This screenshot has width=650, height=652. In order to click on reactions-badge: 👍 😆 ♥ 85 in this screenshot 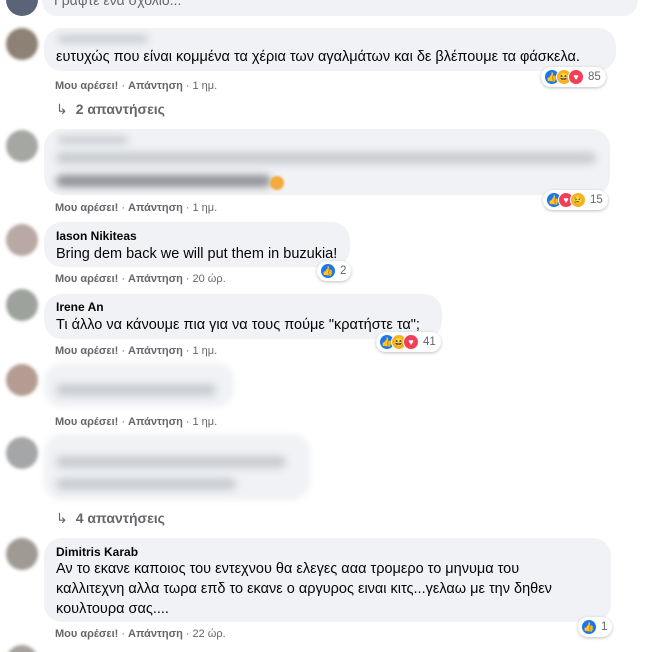, I will do `click(573, 77)`.